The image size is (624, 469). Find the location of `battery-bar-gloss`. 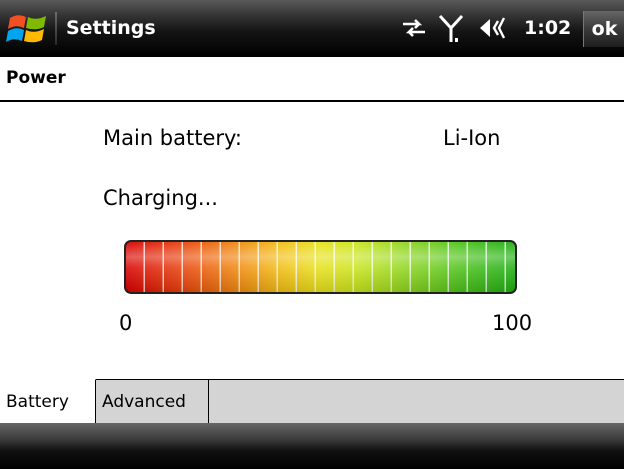

battery-bar-gloss is located at coordinates (320, 267).